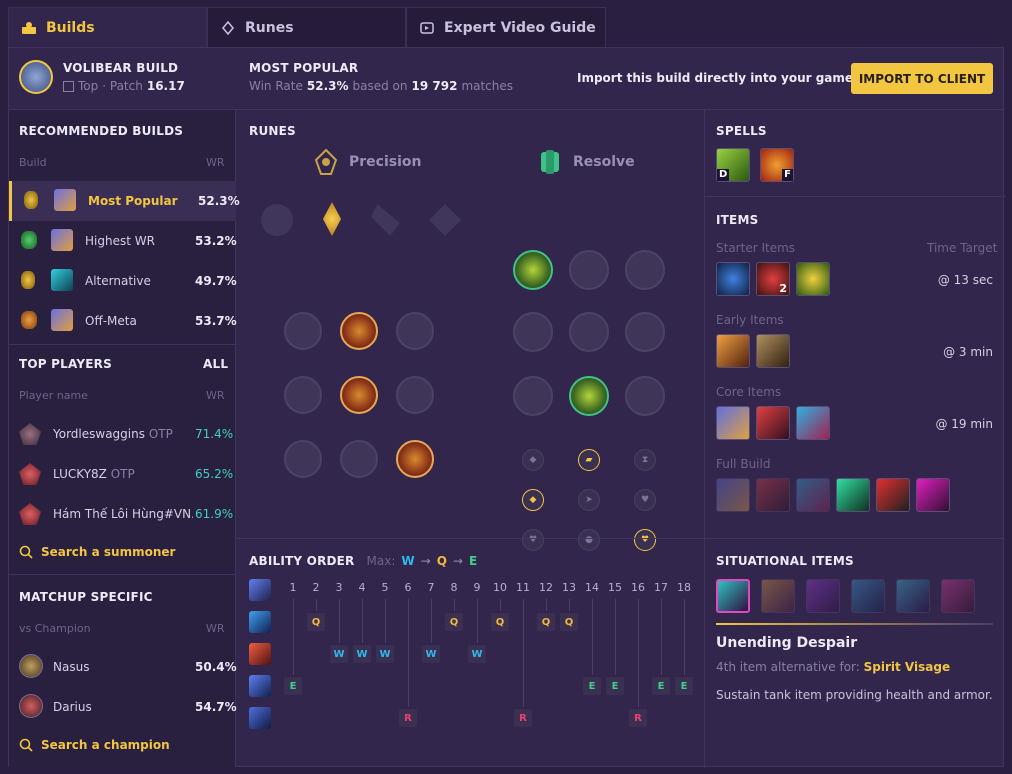 The image size is (1012, 774). I want to click on search-summoner-link: Search a summoner, so click(97, 552).